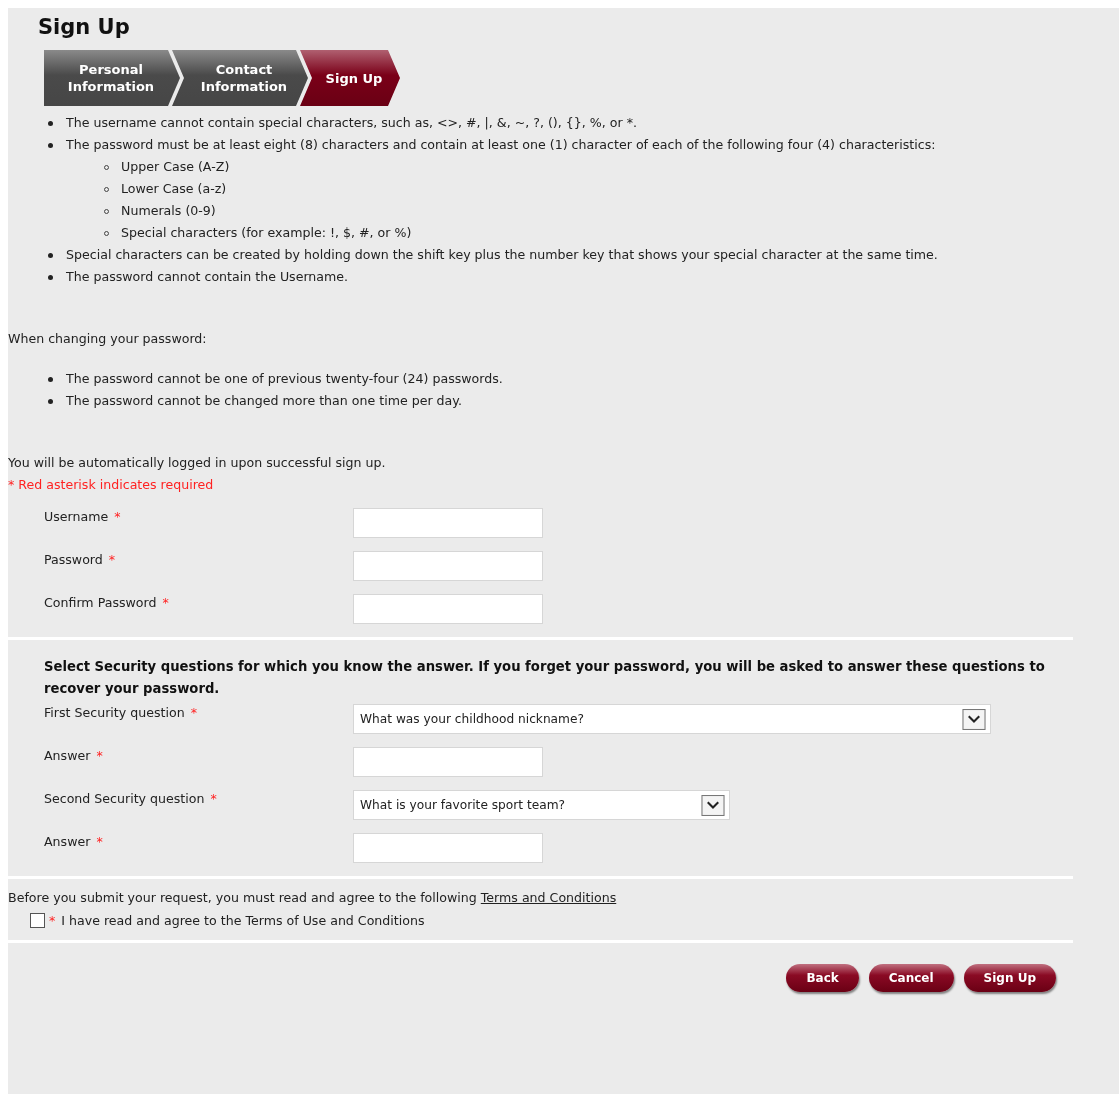 The width and height of the screenshot is (1119, 1094). Describe the element at coordinates (76, 516) in the screenshot. I see `field-label: Username` at that location.